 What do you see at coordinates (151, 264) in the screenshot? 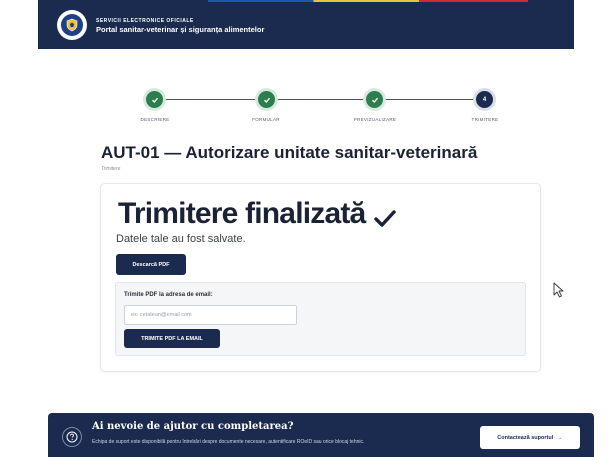
I see `download-pdf-button: Descarcă PDF` at bounding box center [151, 264].